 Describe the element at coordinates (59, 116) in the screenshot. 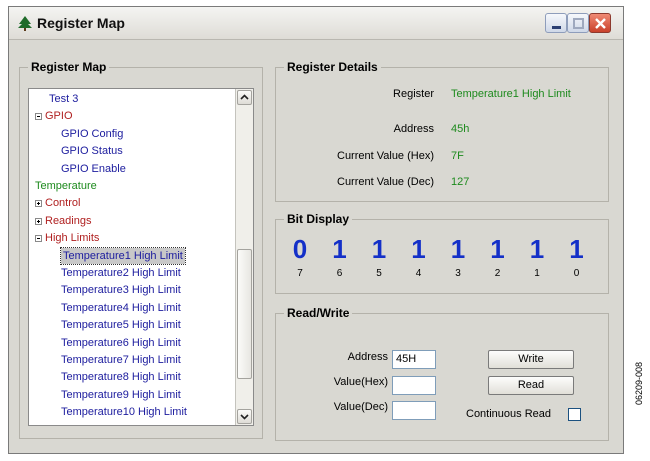

I see `tree-item: GPIO` at that location.